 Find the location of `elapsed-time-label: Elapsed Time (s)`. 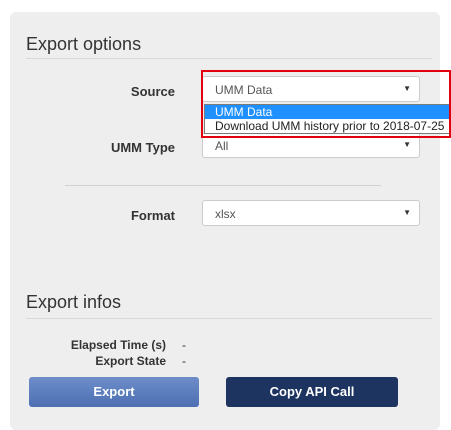

elapsed-time-label: Elapsed Time (s) is located at coordinates (118, 345).